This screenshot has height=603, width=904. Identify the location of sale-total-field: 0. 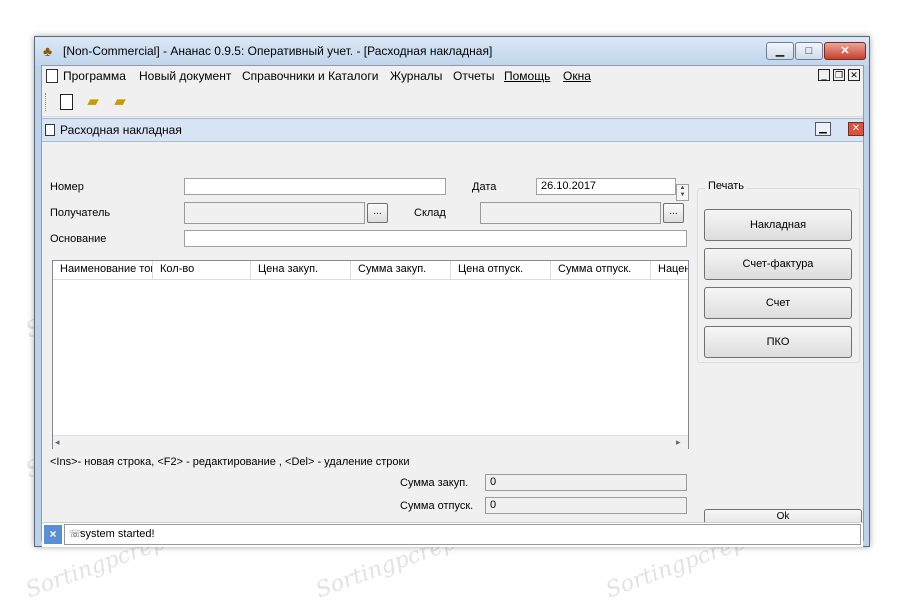
(586, 505).